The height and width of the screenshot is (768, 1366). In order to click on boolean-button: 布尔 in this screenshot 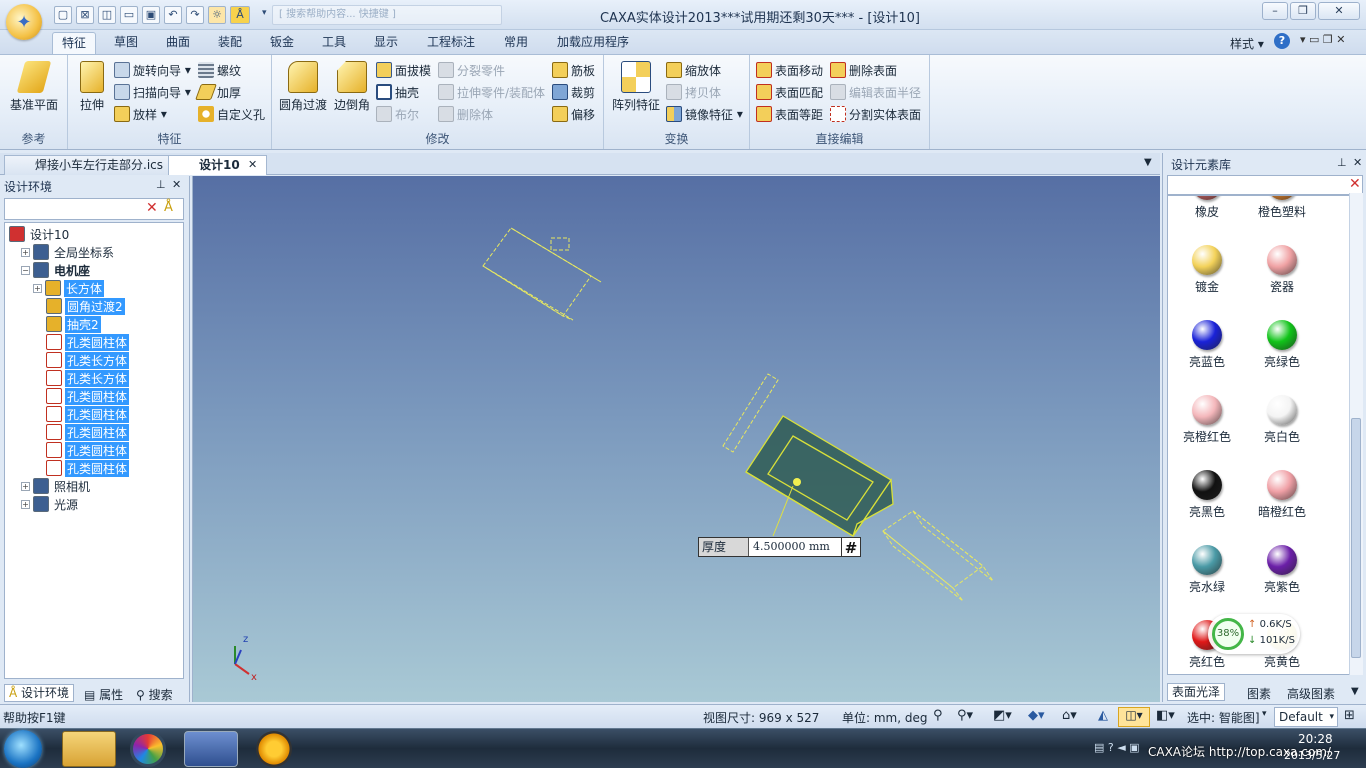, I will do `click(397, 114)`.